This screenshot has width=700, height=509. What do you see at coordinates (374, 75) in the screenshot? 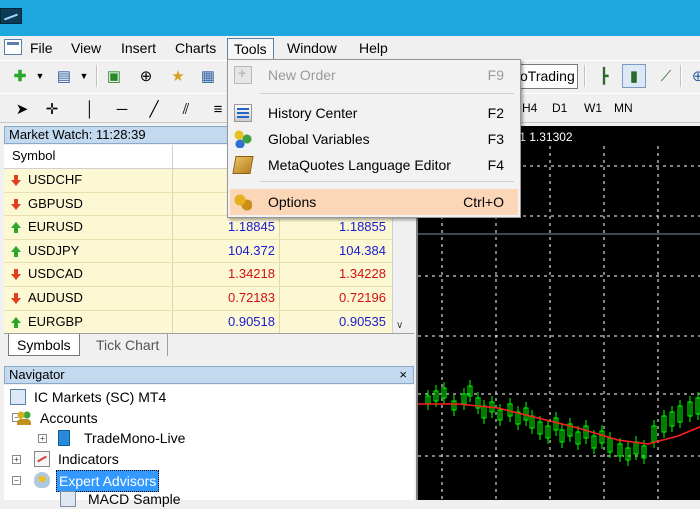
I see `menu-item-new-order: New Order F9` at bounding box center [374, 75].